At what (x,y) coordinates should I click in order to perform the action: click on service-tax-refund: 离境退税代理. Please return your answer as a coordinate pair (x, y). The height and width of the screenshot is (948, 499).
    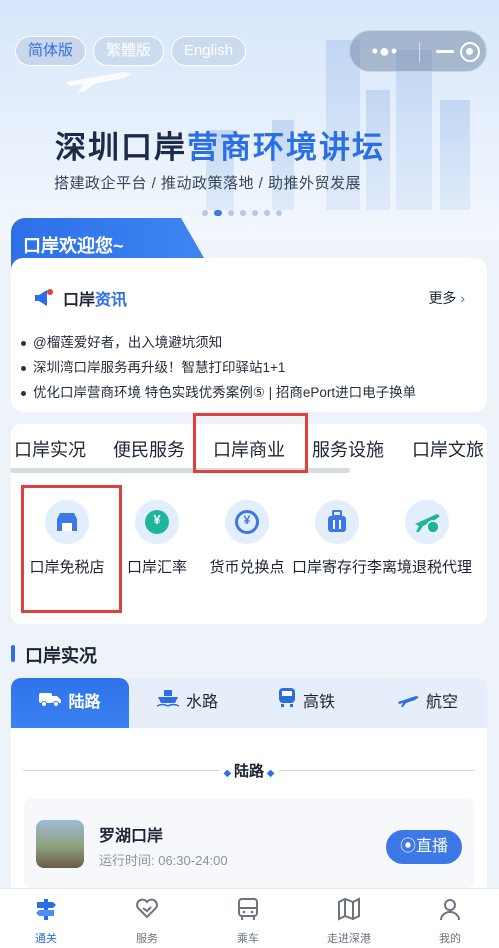
    Looking at the image, I should click on (427, 539).